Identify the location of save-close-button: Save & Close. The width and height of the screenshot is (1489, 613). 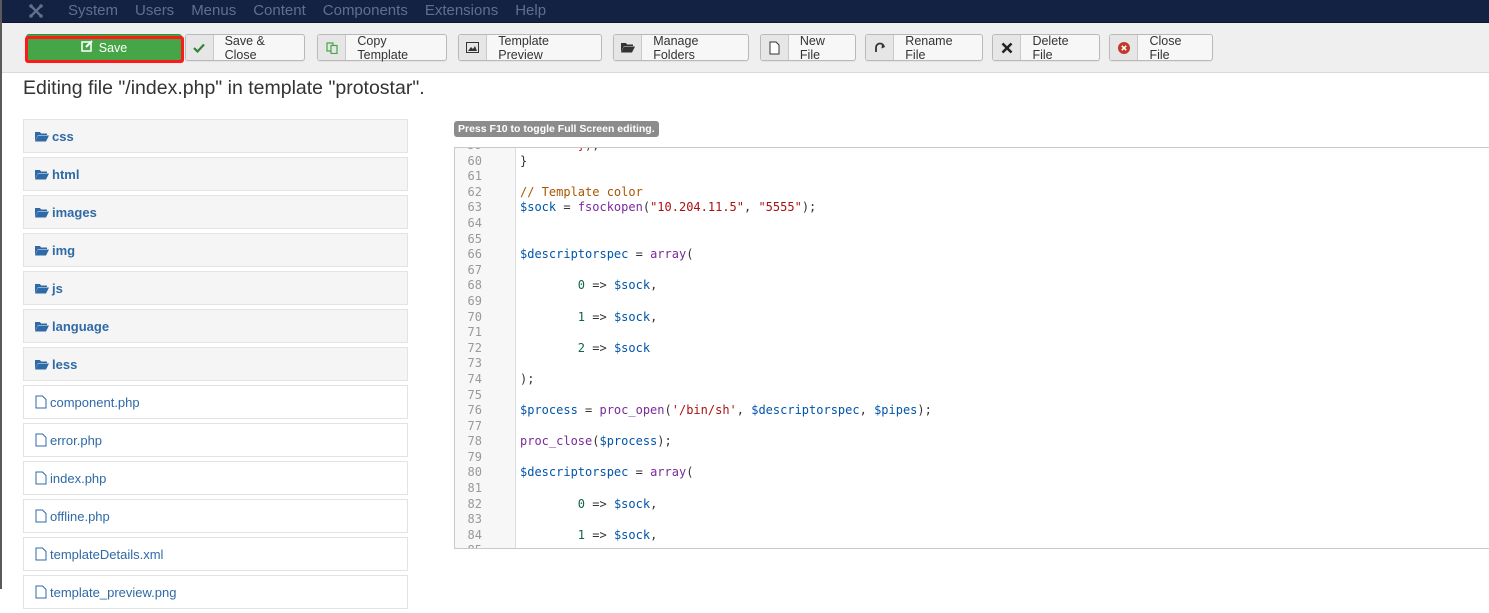
(245, 48).